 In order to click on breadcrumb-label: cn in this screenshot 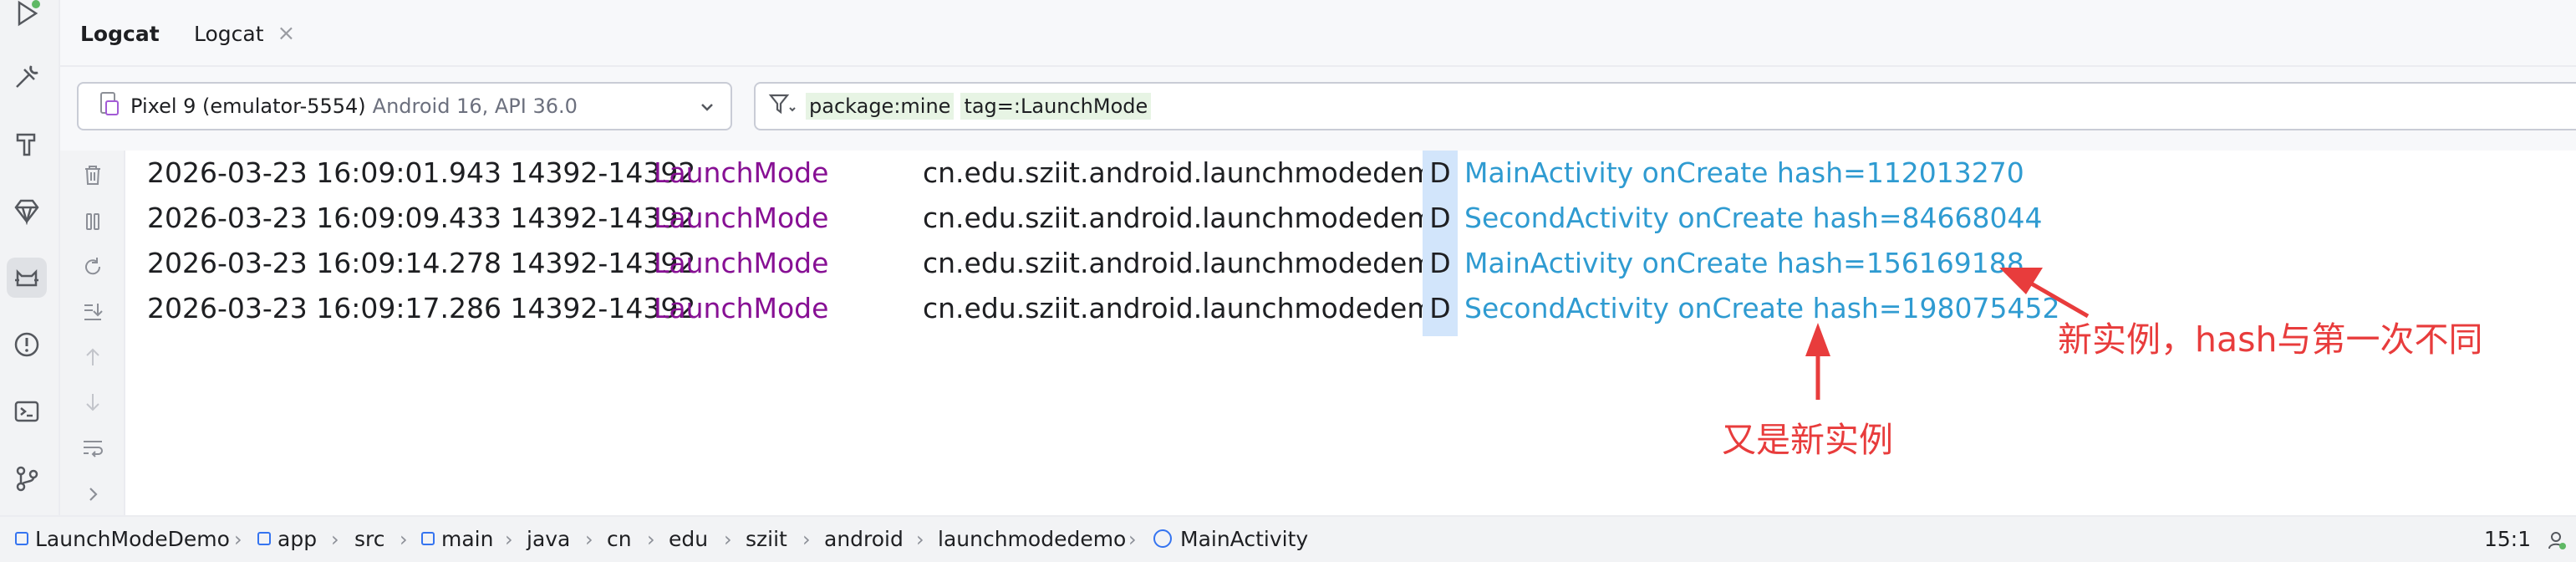, I will do `click(619, 539)`.